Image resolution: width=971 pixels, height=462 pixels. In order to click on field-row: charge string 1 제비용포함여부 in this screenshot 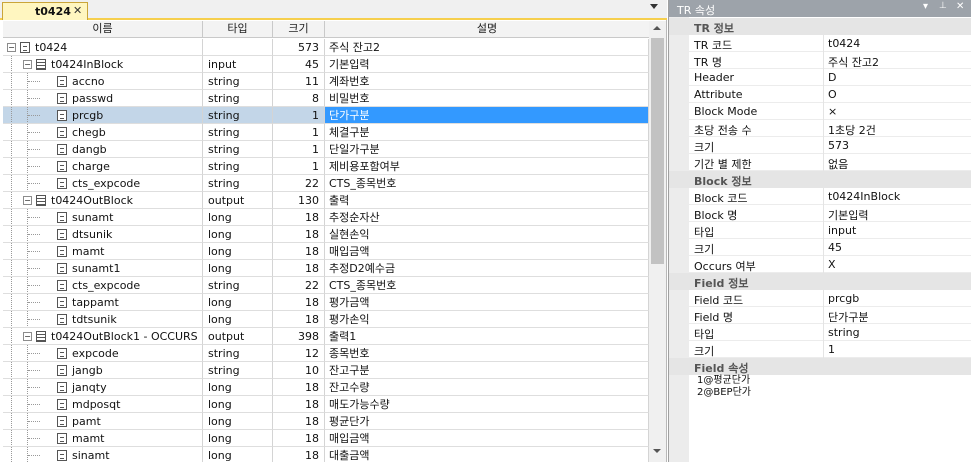, I will do `click(326, 166)`.